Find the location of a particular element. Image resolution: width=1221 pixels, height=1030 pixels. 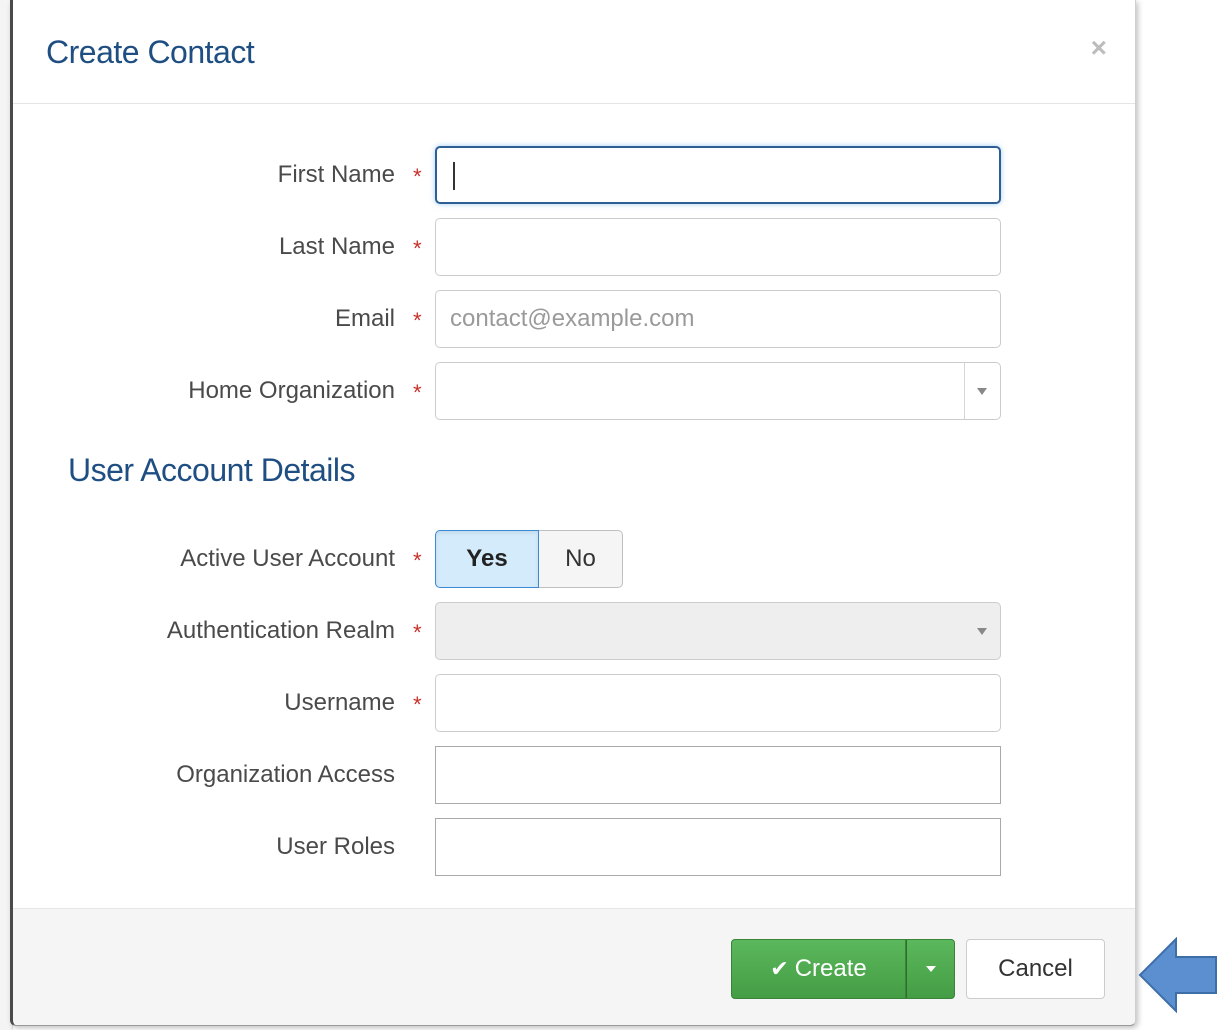

authentication-realm-label: Authentication Realm is located at coordinates (280, 630).